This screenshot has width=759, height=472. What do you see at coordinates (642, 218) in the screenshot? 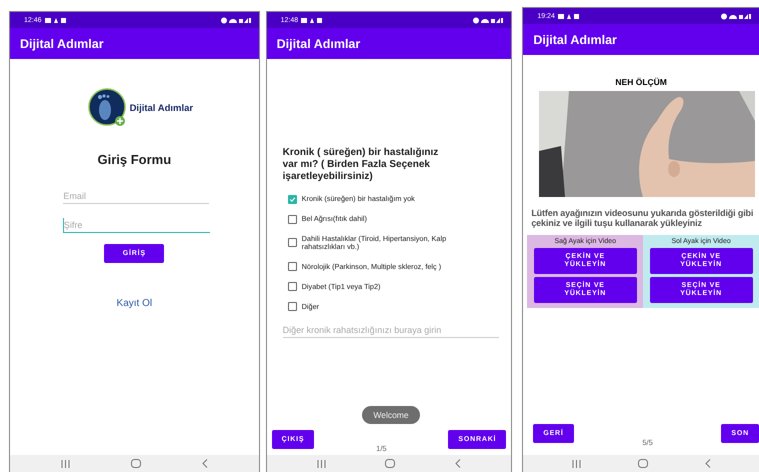
I see `instruction-text: Lütfen ayağınızın videosunu yukarıda gösterildiği gibi çekiniz ve ilgili tuşu kullanarak yükleyiniz` at bounding box center [642, 218].